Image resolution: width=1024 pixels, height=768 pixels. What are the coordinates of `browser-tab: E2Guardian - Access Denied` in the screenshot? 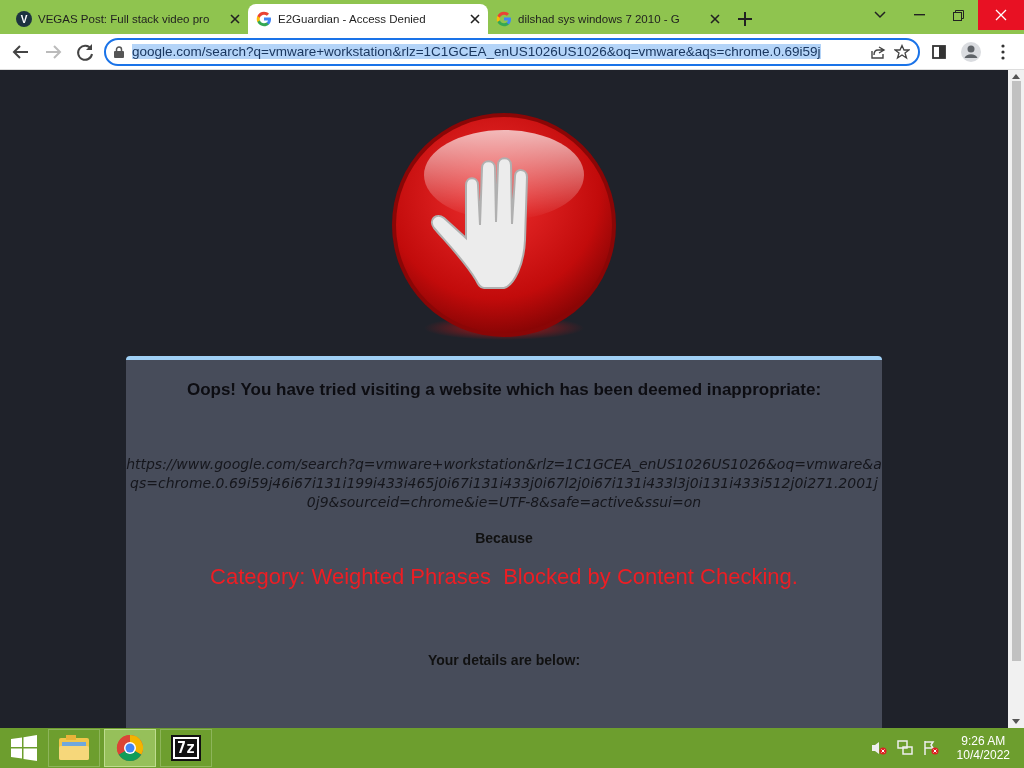 It's located at (368, 19).